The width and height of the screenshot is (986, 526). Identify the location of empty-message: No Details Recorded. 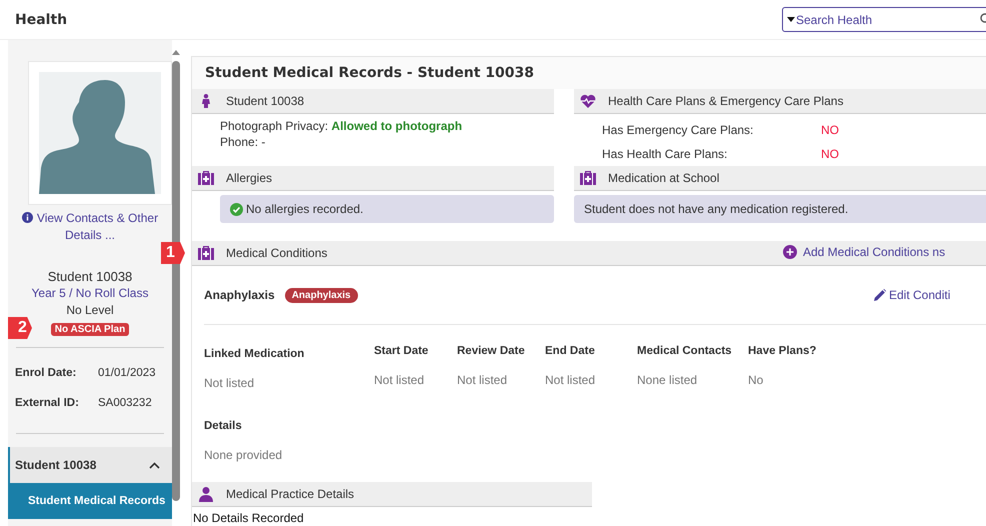
(248, 517).